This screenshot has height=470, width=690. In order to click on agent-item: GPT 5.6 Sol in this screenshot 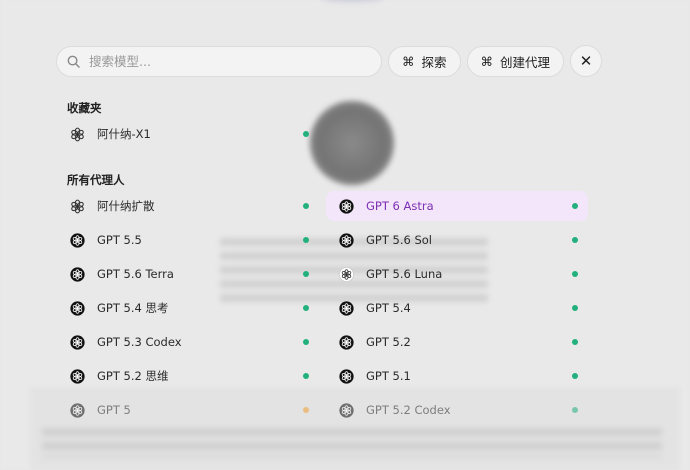, I will do `click(457, 240)`.